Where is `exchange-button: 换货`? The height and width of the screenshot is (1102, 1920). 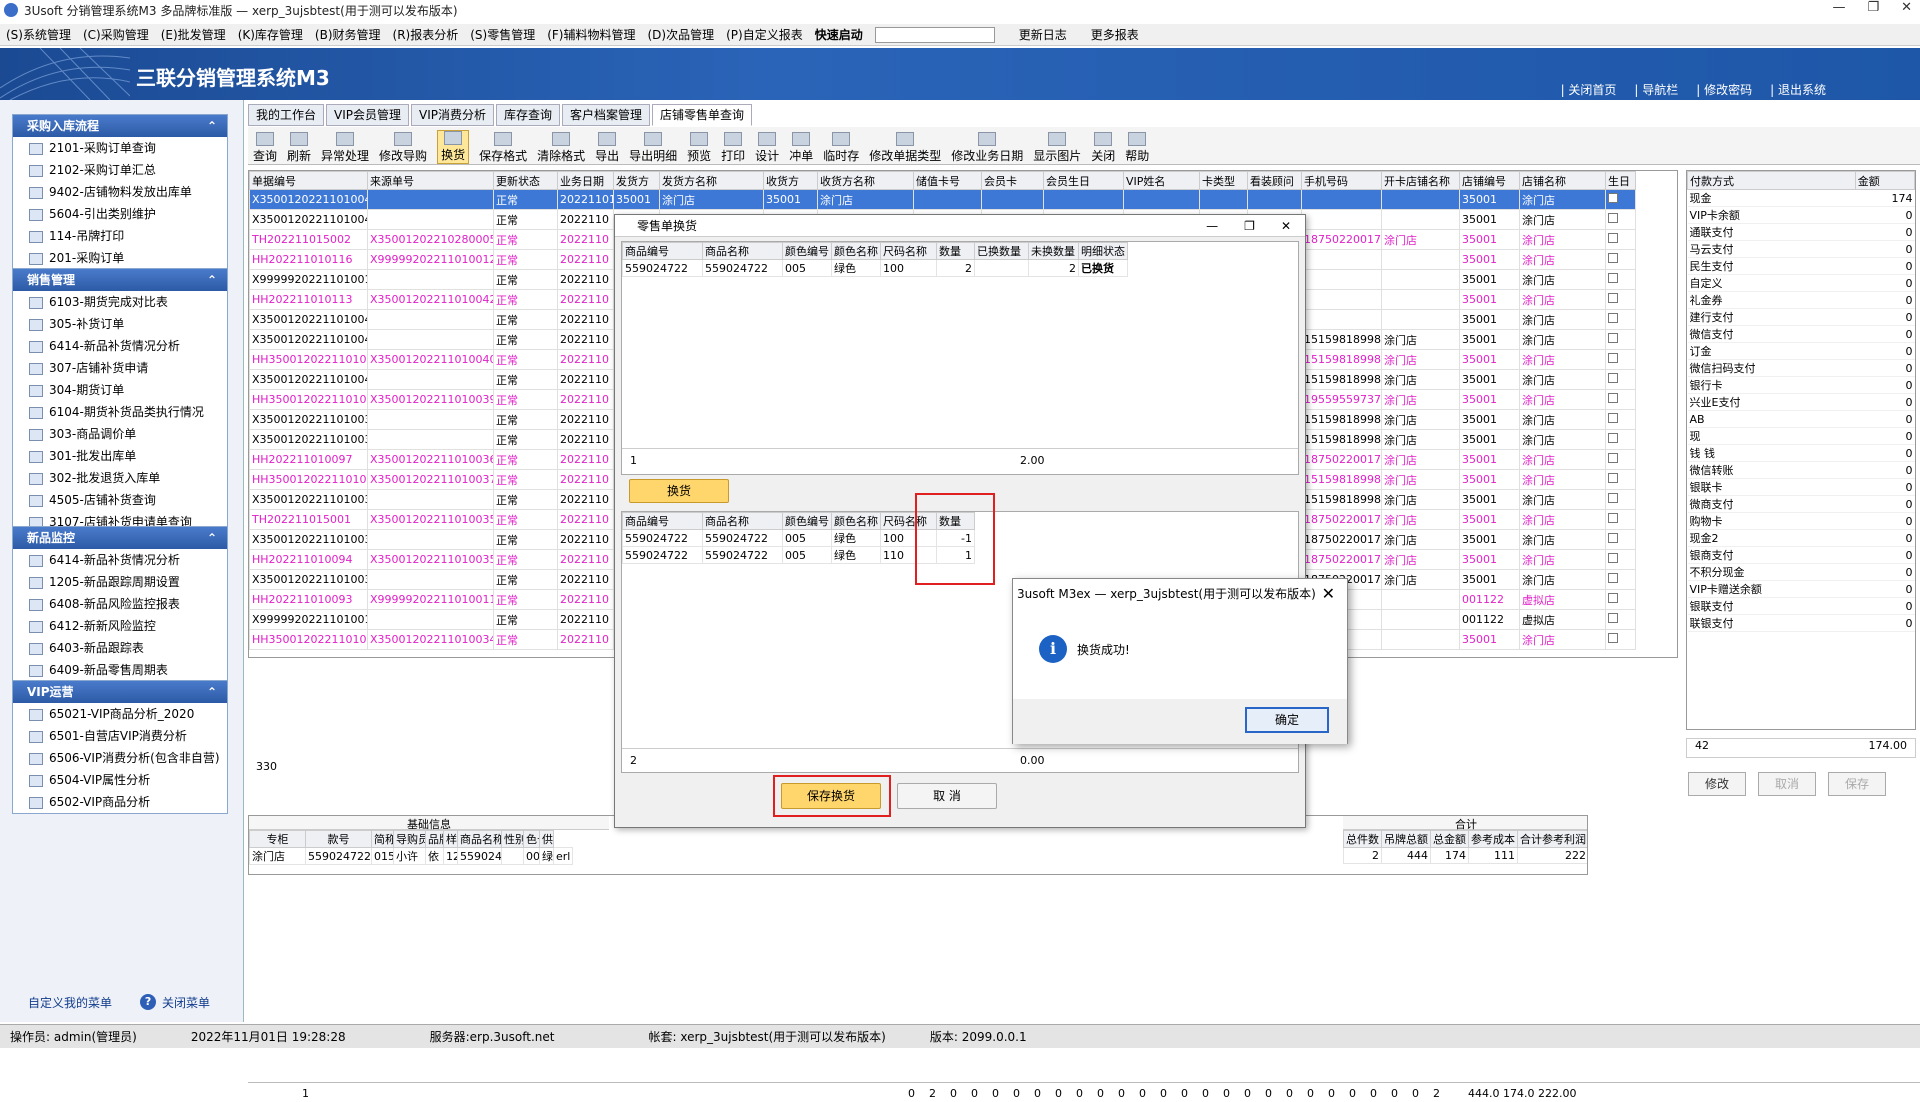
exchange-button: 换货 is located at coordinates (679, 491).